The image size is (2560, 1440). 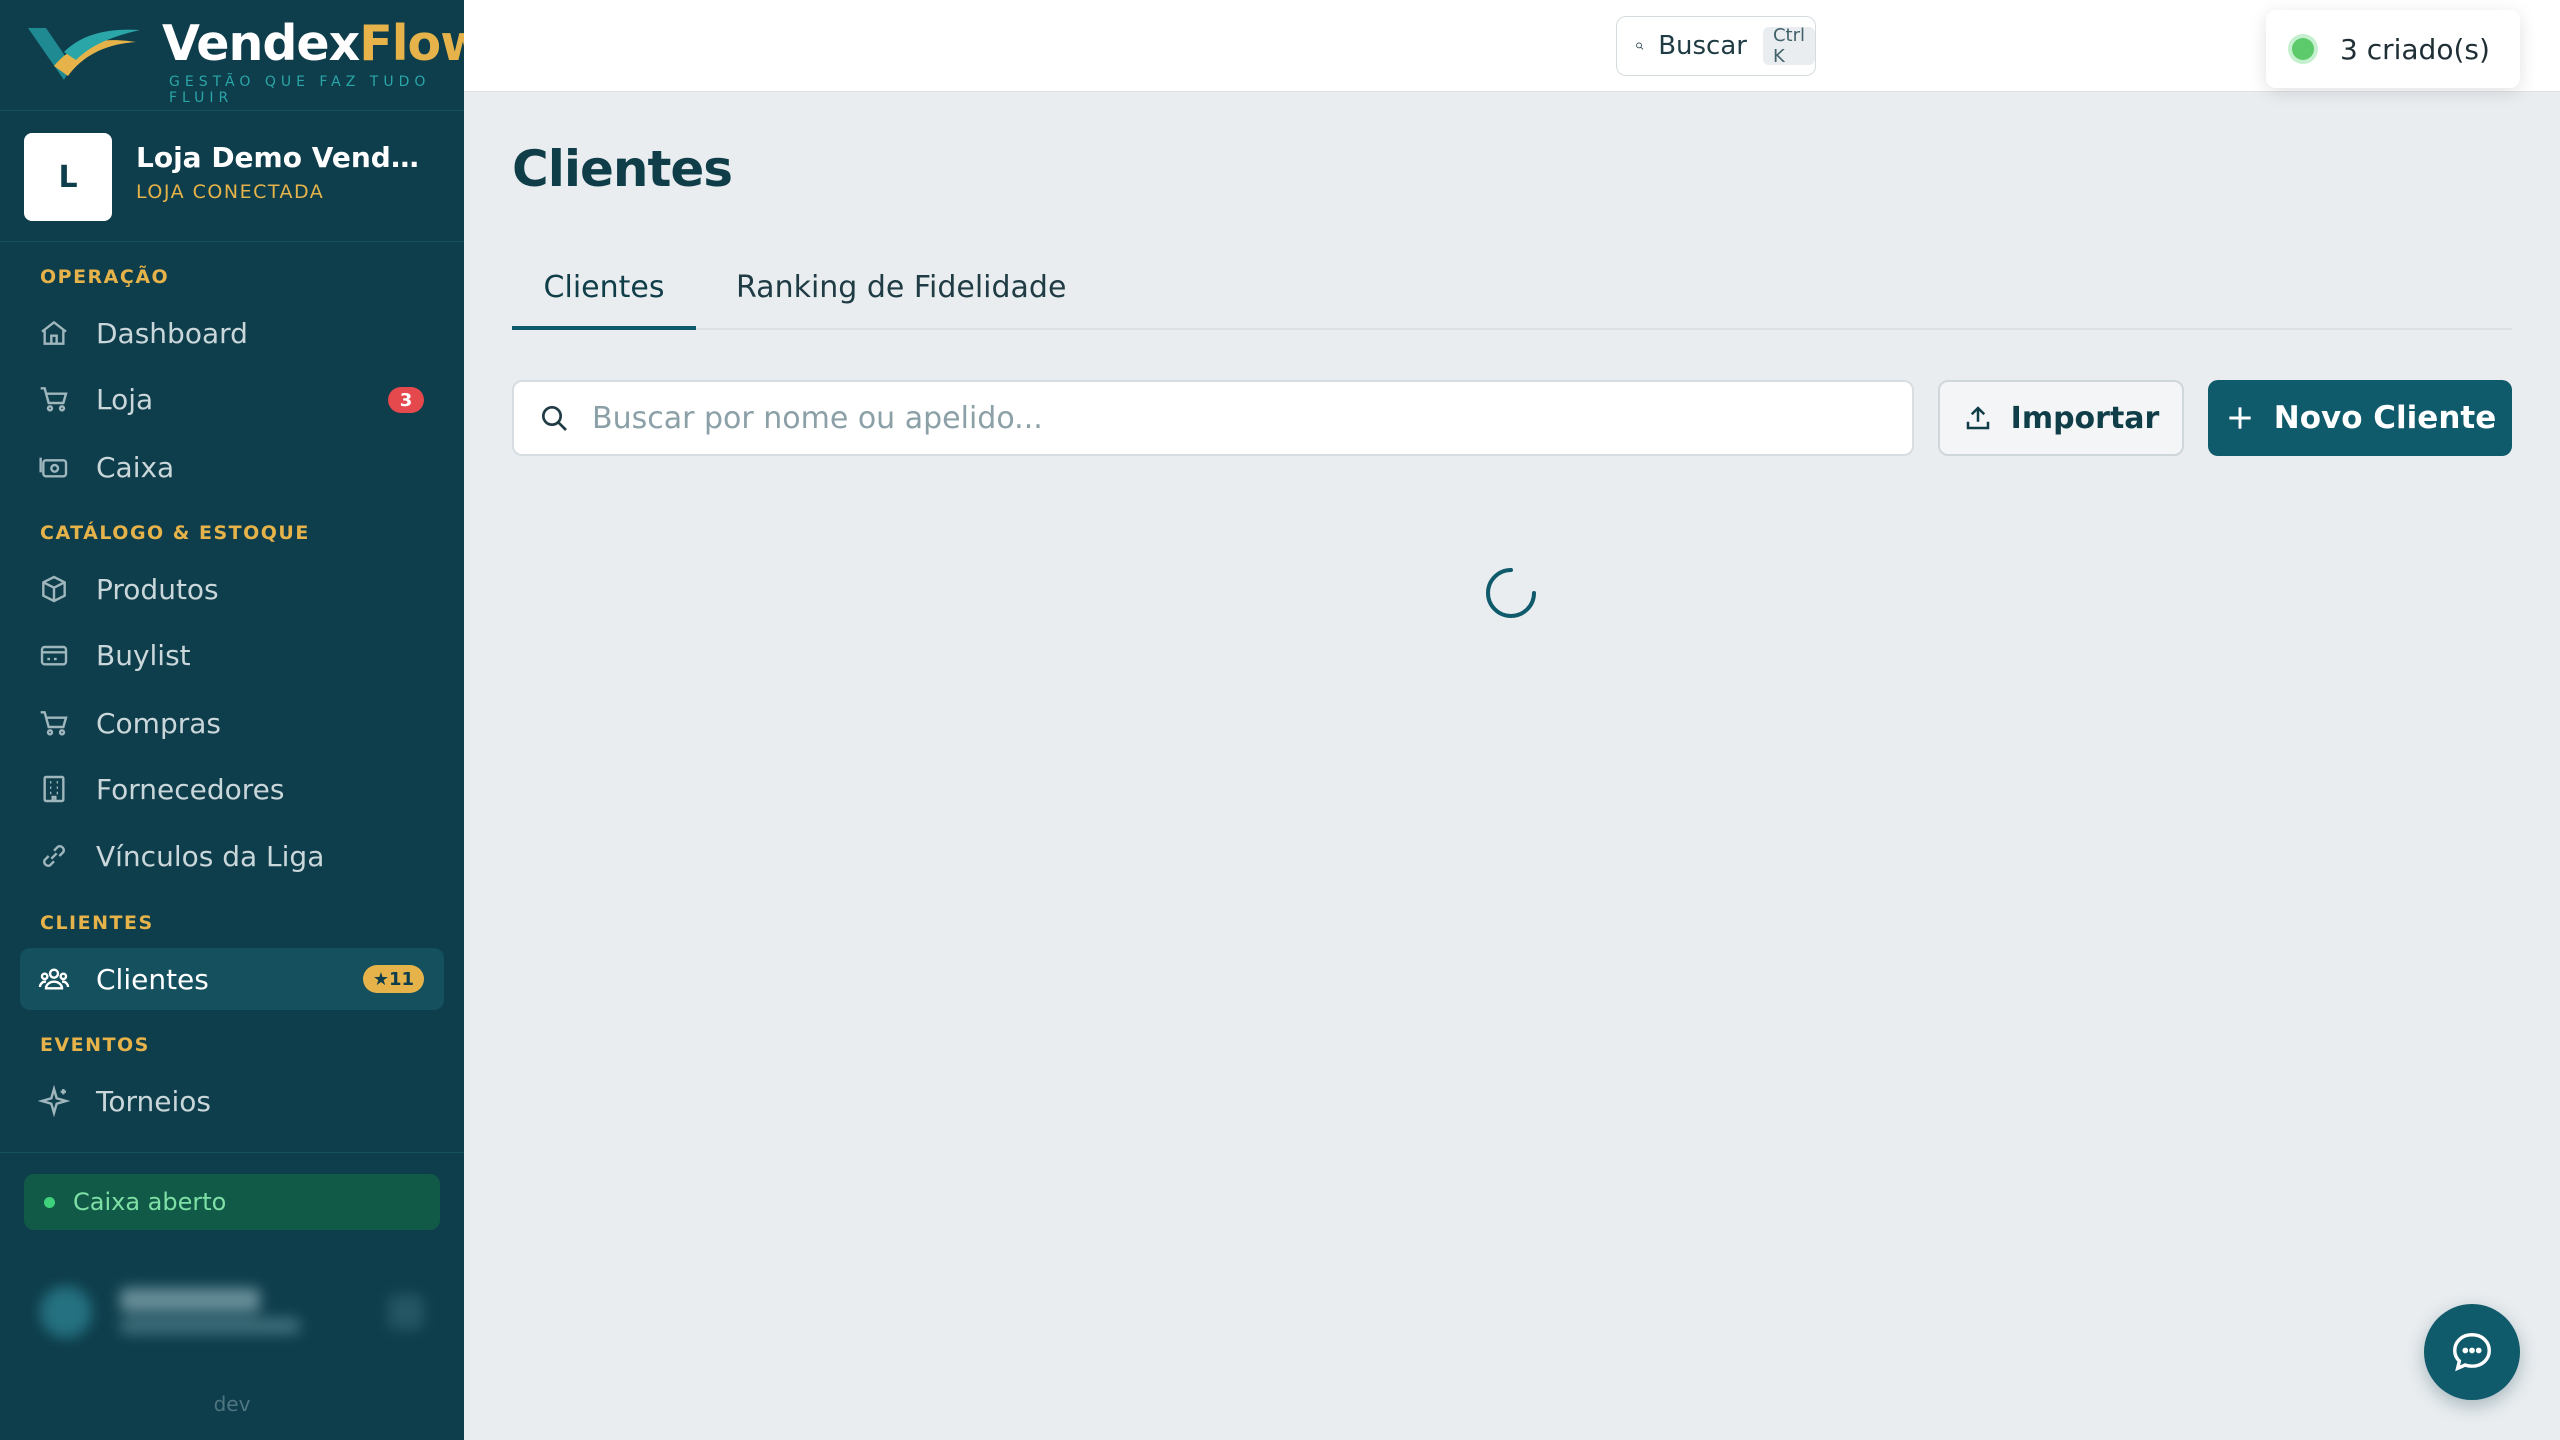 What do you see at coordinates (232, 655) in the screenshot?
I see `sidebar-item-buylist: Buylist` at bounding box center [232, 655].